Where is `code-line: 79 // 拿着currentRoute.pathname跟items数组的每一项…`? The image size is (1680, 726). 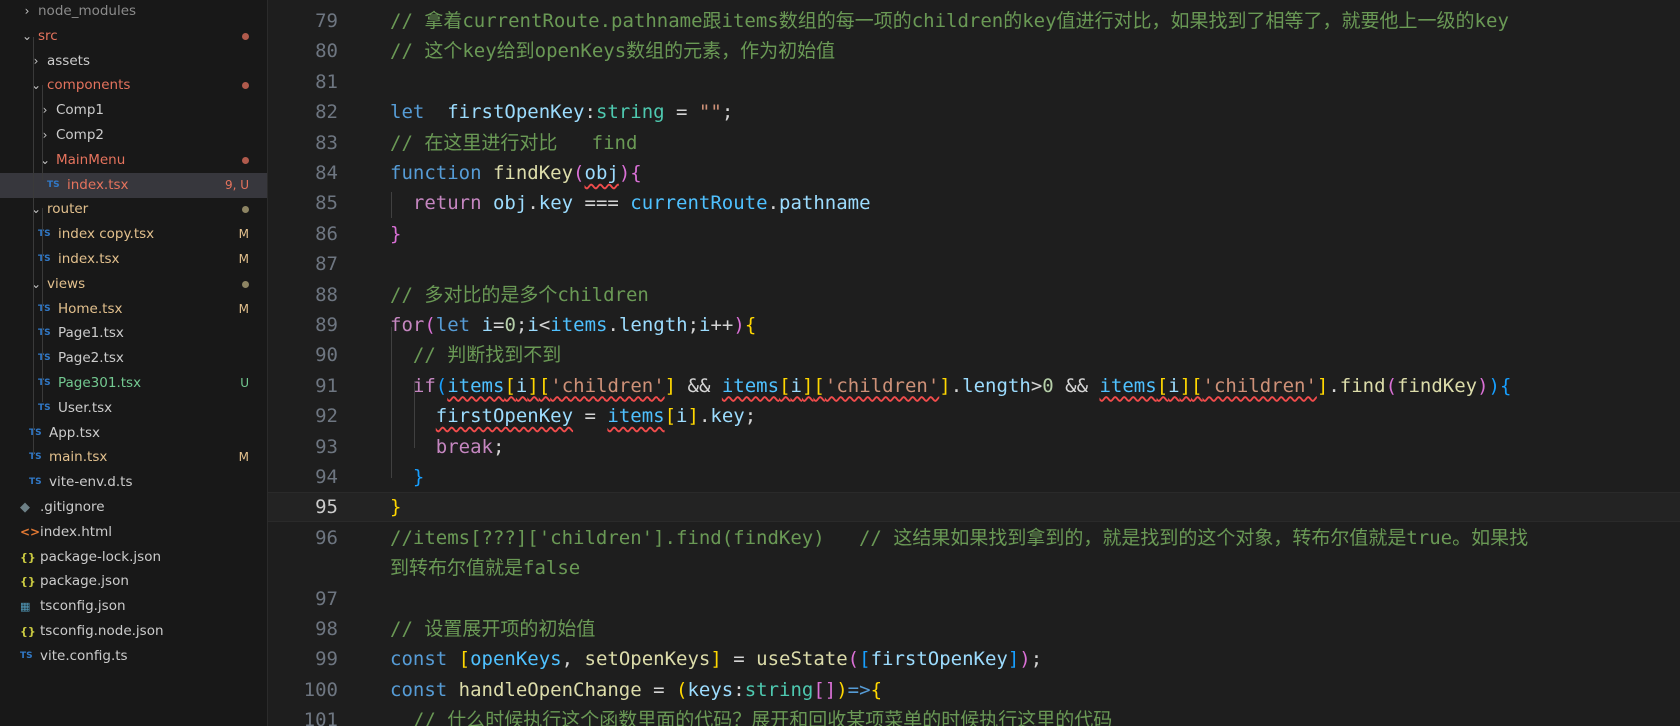
code-line: 79 // 拿着currentRoute.pathname跟items数组的每一项… is located at coordinates (974, 21).